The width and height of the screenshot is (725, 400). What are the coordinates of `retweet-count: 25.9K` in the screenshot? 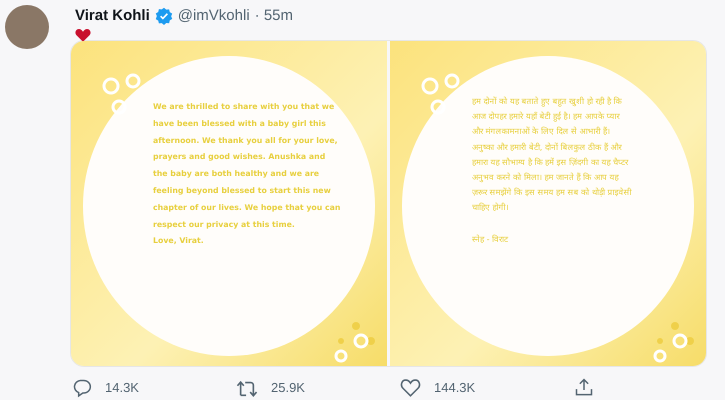 It's located at (288, 387).